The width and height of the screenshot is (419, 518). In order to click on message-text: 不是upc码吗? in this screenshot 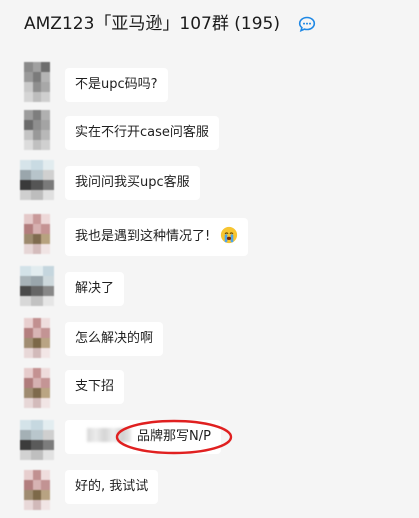, I will do `click(116, 84)`.